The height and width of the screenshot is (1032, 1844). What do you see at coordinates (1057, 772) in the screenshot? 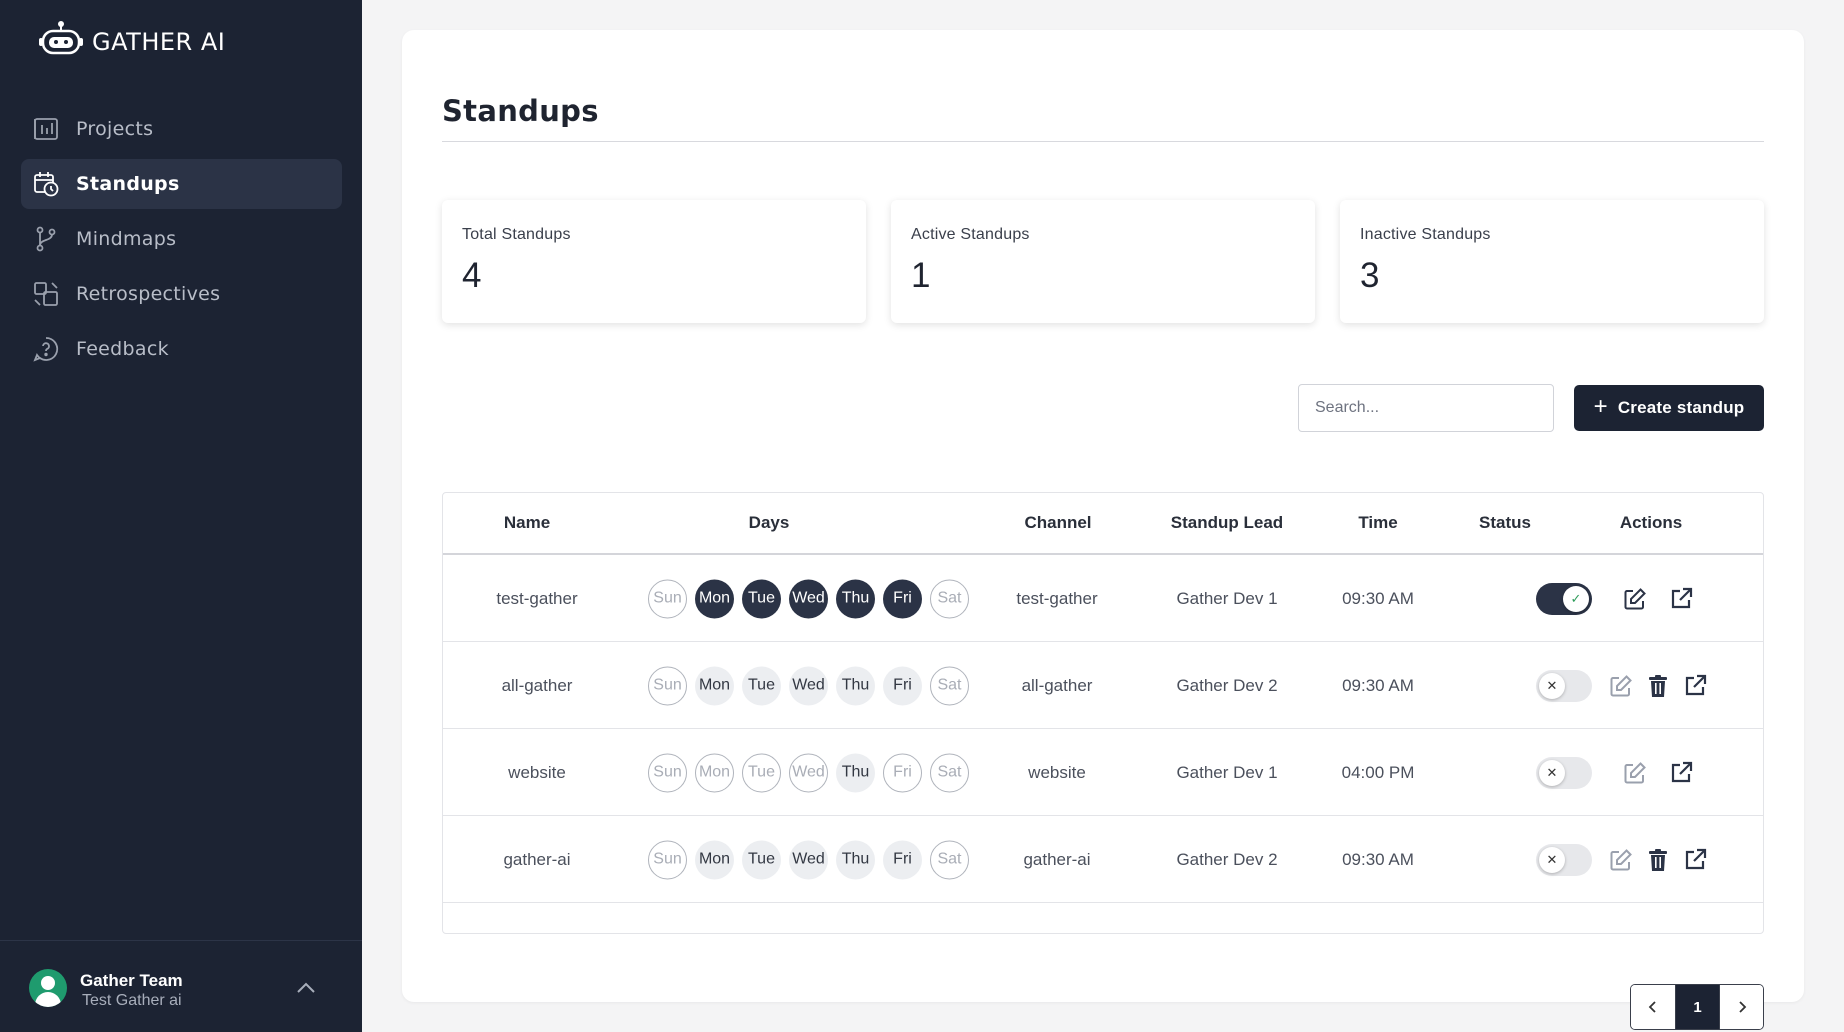
I see `channel-name: website` at bounding box center [1057, 772].